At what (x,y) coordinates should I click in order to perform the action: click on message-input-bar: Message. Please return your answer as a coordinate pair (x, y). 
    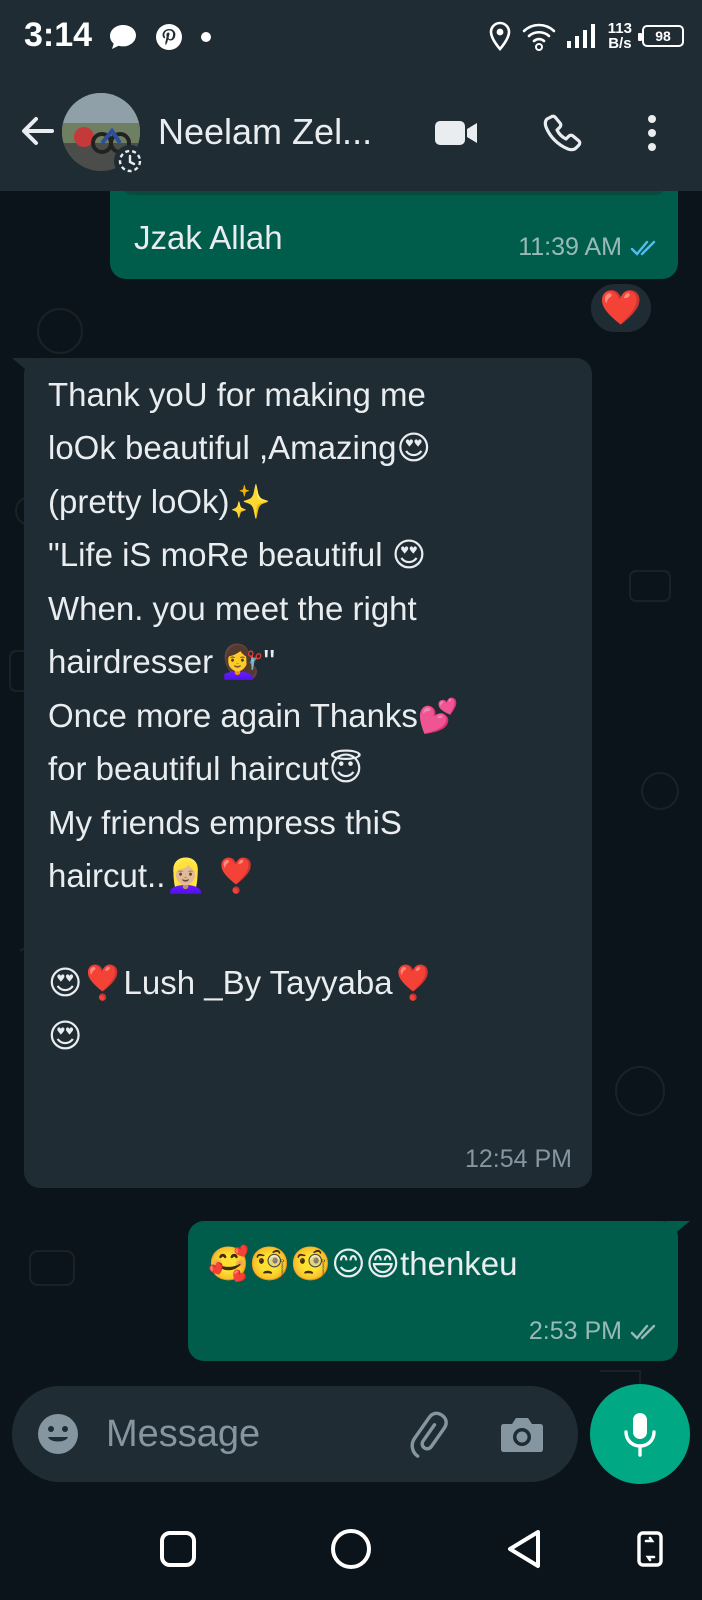
    Looking at the image, I should click on (295, 1434).